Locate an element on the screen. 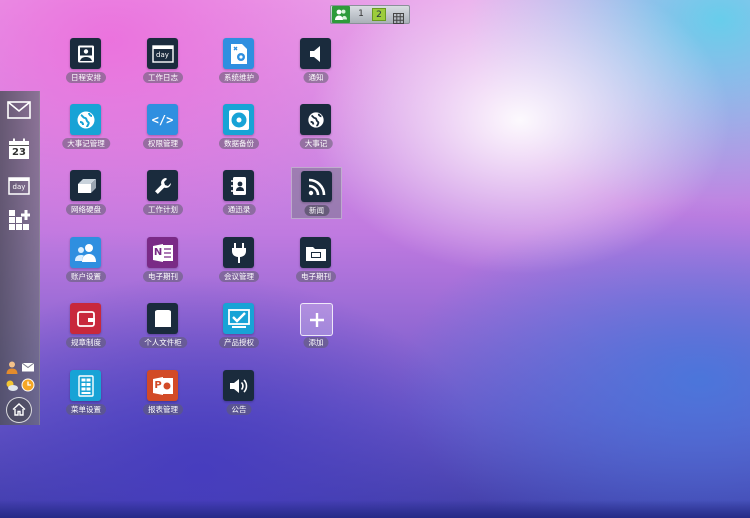  mail-icon is located at coordinates (19, 112).